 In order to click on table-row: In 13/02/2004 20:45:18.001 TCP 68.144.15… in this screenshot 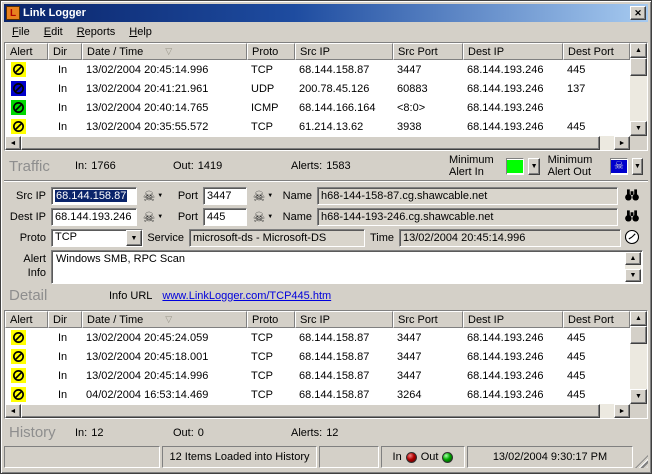, I will do `click(317, 356)`.